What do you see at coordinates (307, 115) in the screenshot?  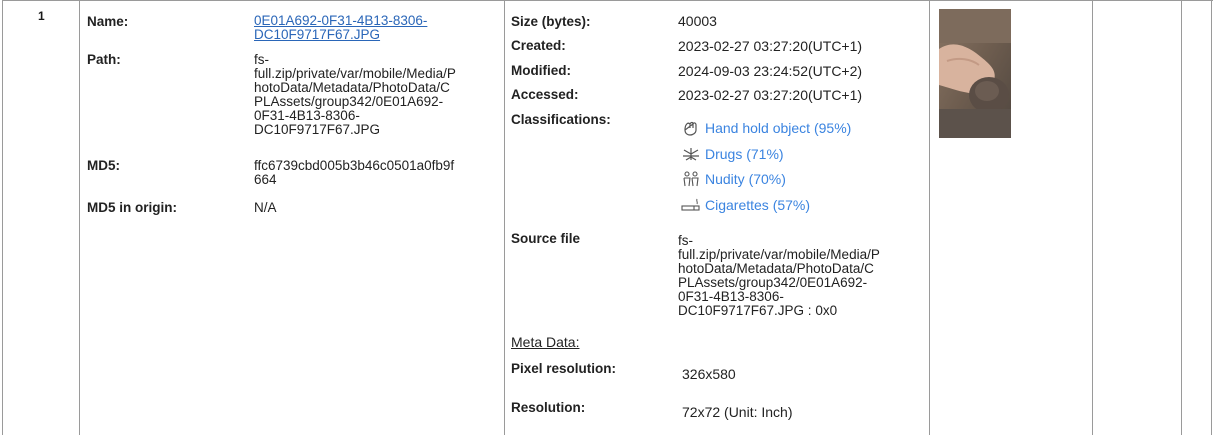 I see `path-line: 0F31-4B13-8306-` at bounding box center [307, 115].